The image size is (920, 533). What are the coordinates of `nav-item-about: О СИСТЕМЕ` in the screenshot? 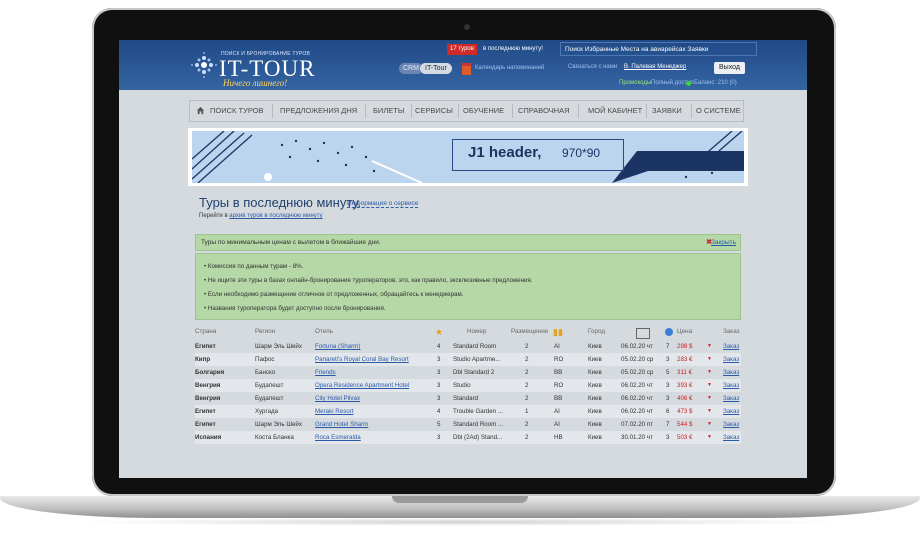 It's located at (718, 111).